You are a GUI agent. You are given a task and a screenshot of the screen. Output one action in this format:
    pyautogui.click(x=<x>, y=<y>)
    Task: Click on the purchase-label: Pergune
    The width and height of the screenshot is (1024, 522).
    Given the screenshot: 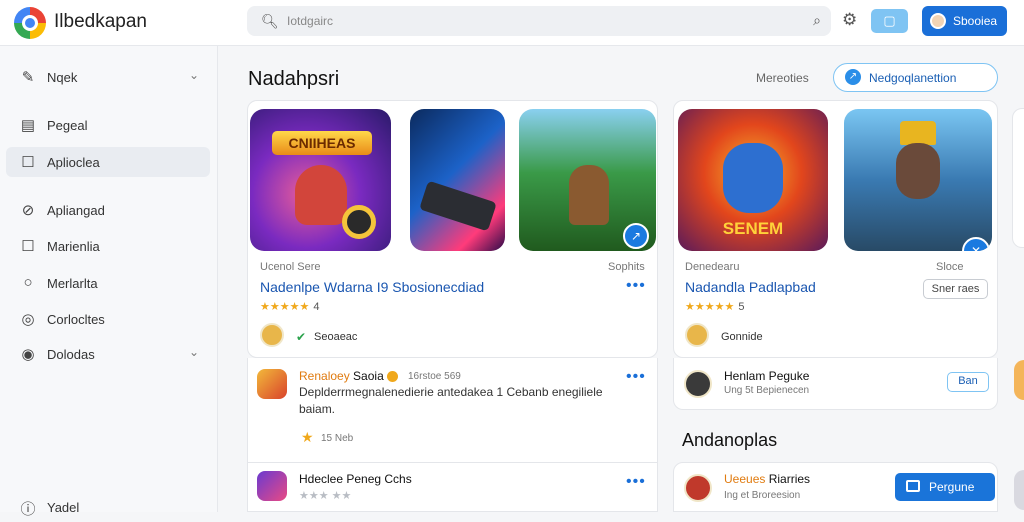 What is the action you would take?
    pyautogui.click(x=952, y=487)
    